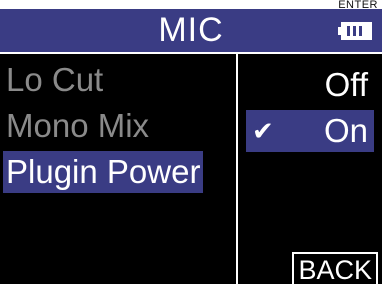  Describe the element at coordinates (103, 172) in the screenshot. I see `menu-item-plugin-power: Plugin Power` at that location.